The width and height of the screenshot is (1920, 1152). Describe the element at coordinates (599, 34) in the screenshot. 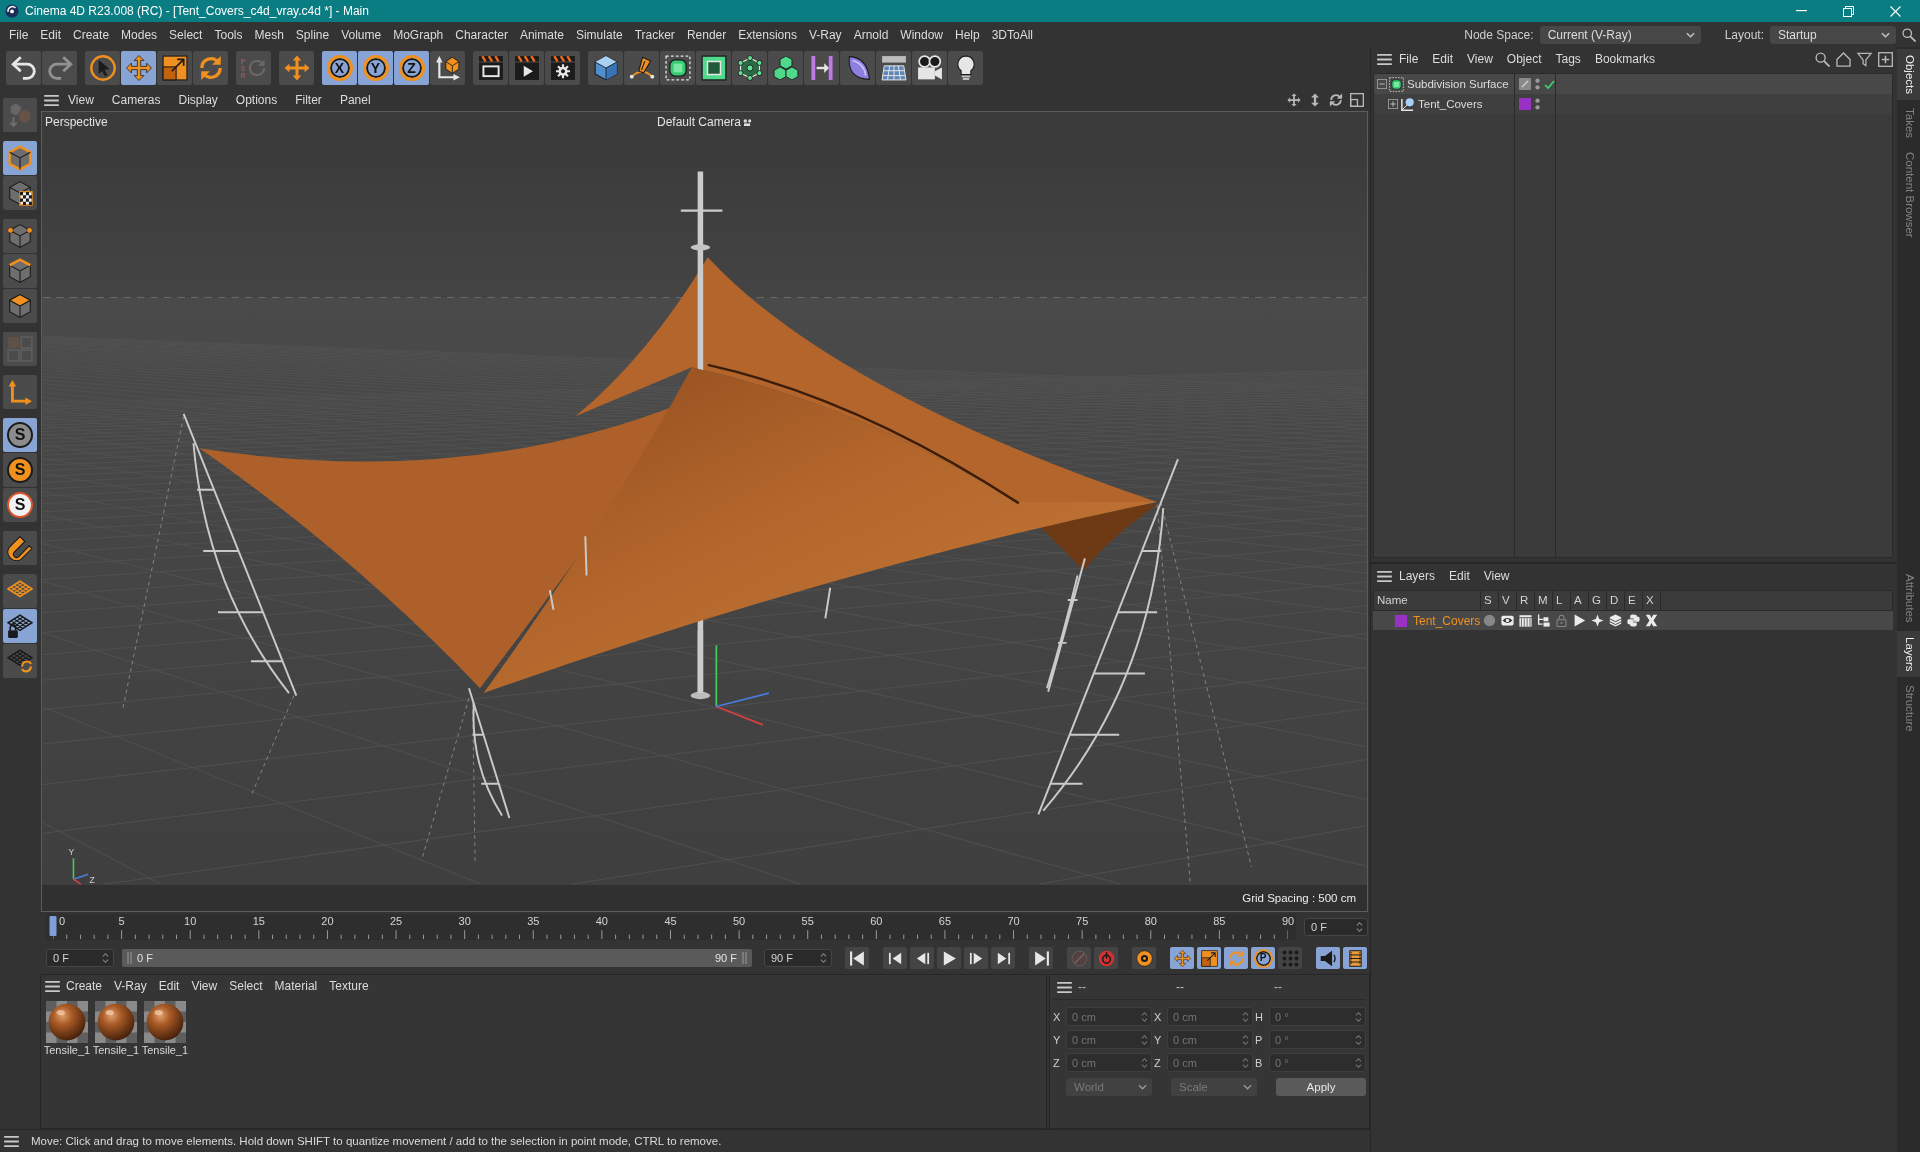

I see `menu-item: Simulate` at that location.